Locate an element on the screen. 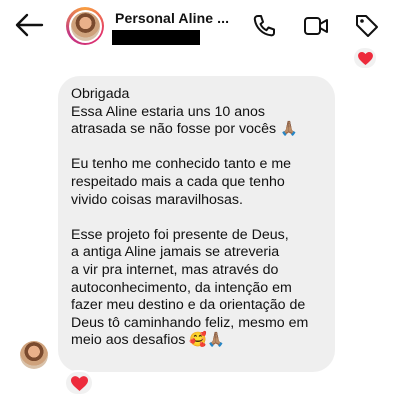  phone-icon is located at coordinates (264, 26).